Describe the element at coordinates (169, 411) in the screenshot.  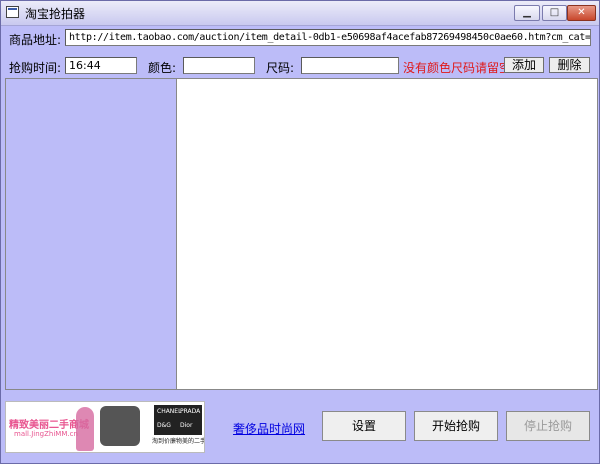
I see `ad-brand-chanel: CHANEL` at that location.